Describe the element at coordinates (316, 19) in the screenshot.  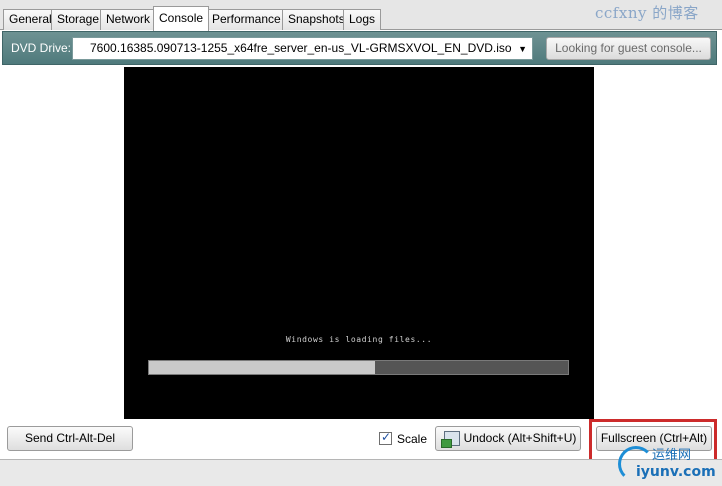
I see `tab-snapshots: Snapshots` at that location.